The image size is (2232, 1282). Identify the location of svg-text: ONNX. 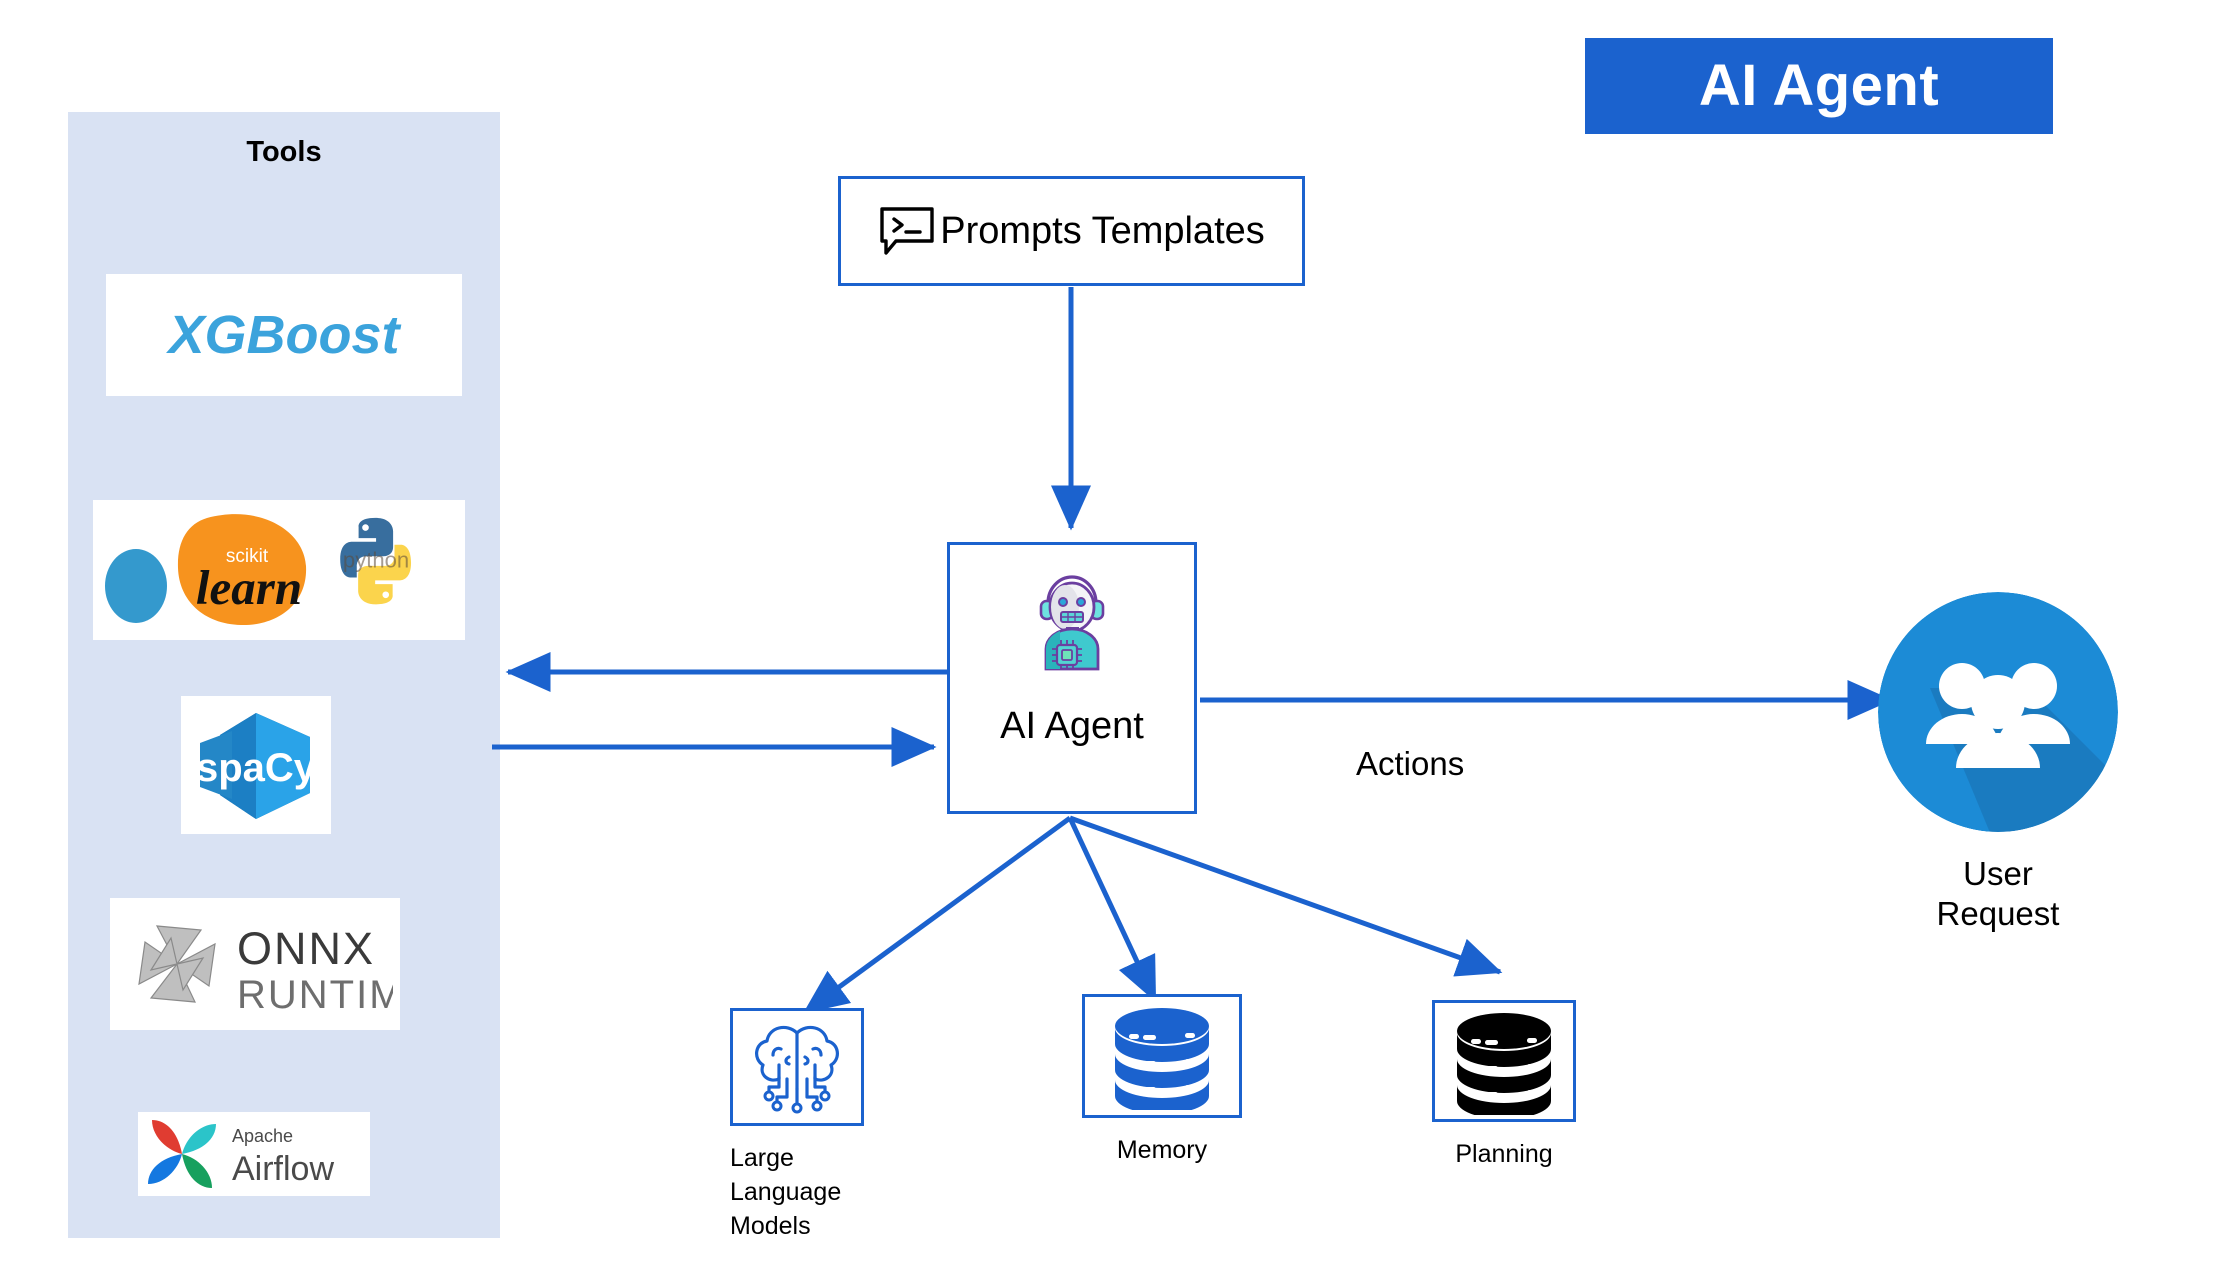
(306, 948).